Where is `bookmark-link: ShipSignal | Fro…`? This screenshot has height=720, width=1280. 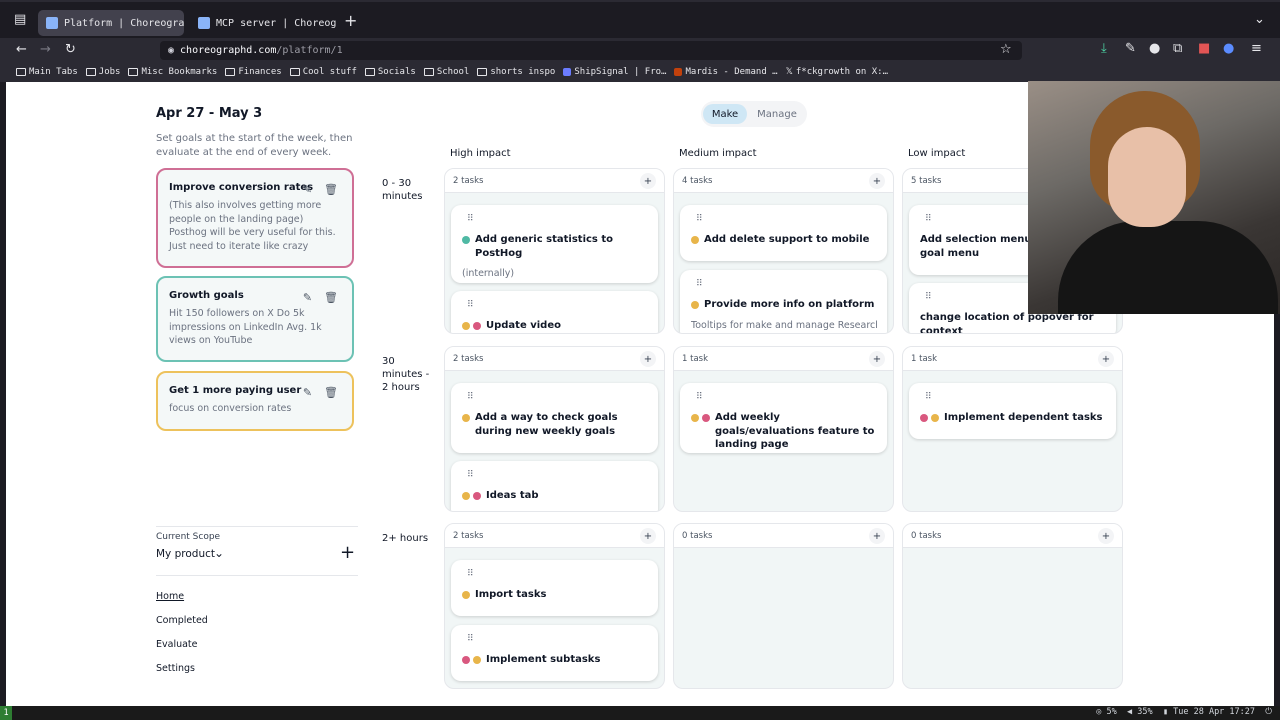
bookmark-link: ShipSignal | Fro… is located at coordinates (614, 72).